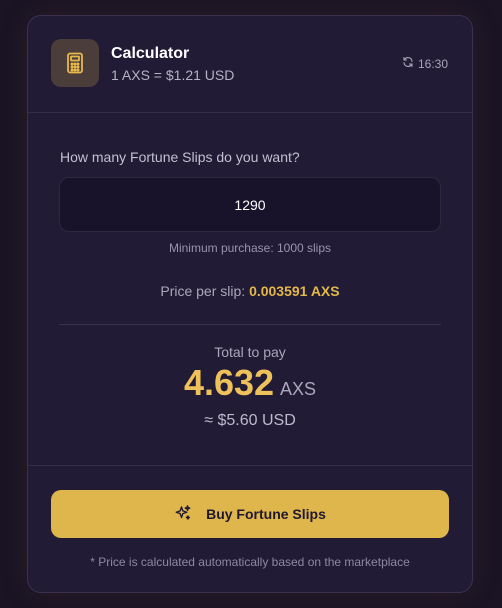 This screenshot has height=608, width=502. What do you see at coordinates (250, 64) in the screenshot?
I see `card-header: Calculator 1 AXS = $1.21 USD 16:30` at bounding box center [250, 64].